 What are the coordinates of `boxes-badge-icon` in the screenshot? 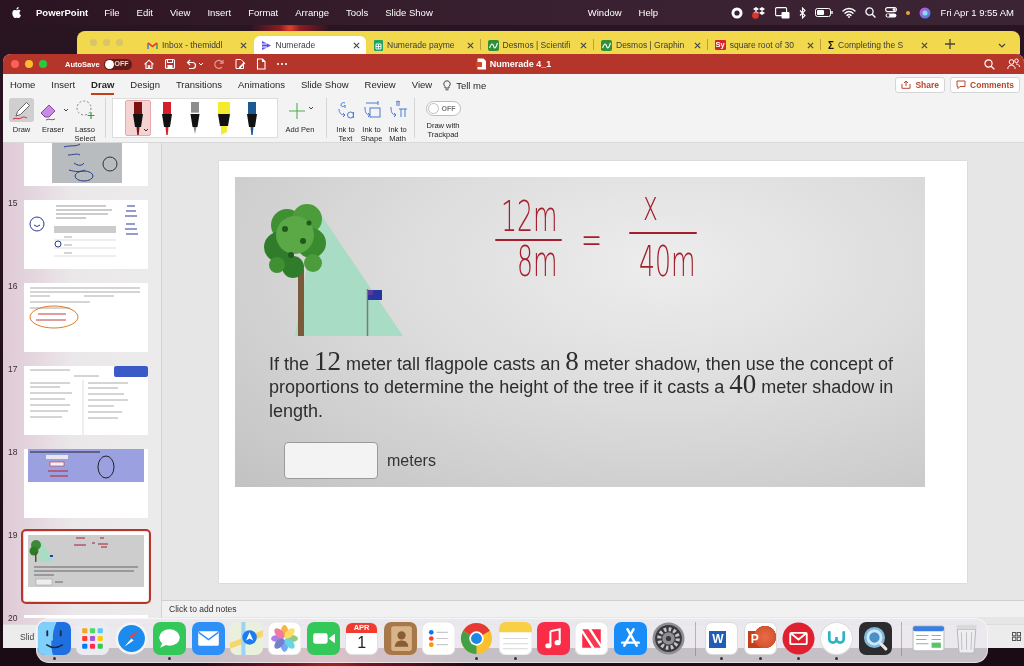 It's located at (758, 12).